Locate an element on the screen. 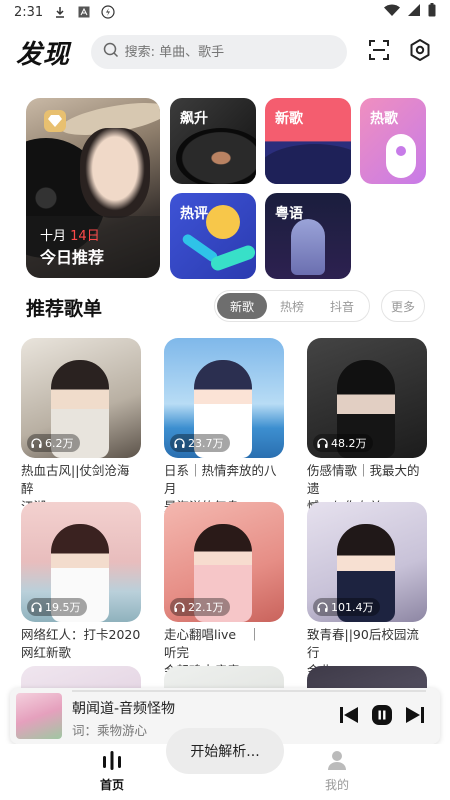 The image size is (450, 800). now-playing-cover is located at coordinates (39, 716).